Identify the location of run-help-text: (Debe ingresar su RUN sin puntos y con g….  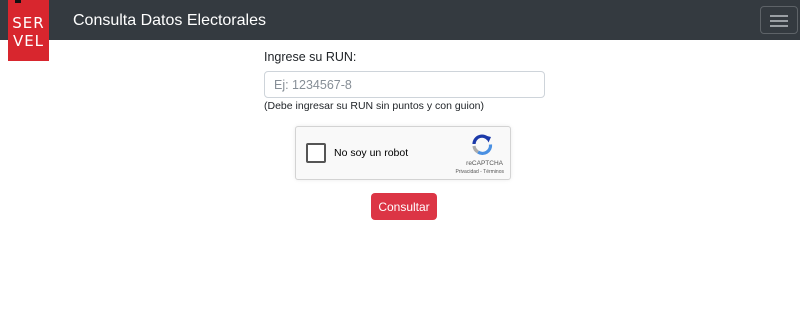
(374, 106).